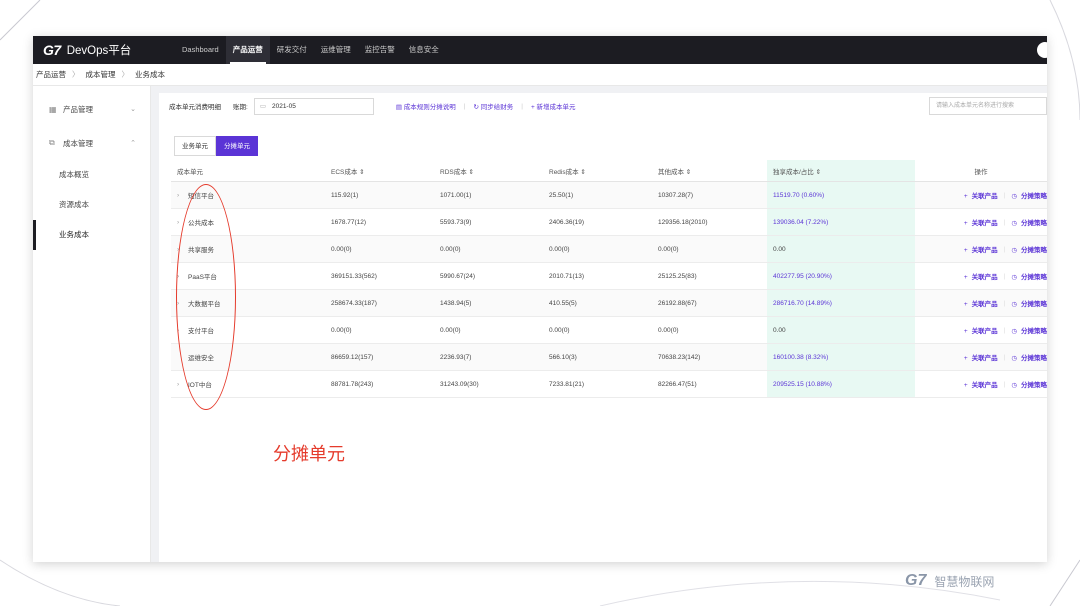 The width and height of the screenshot is (1080, 606). I want to click on nav-product-ops: 产品运营, so click(247, 50).